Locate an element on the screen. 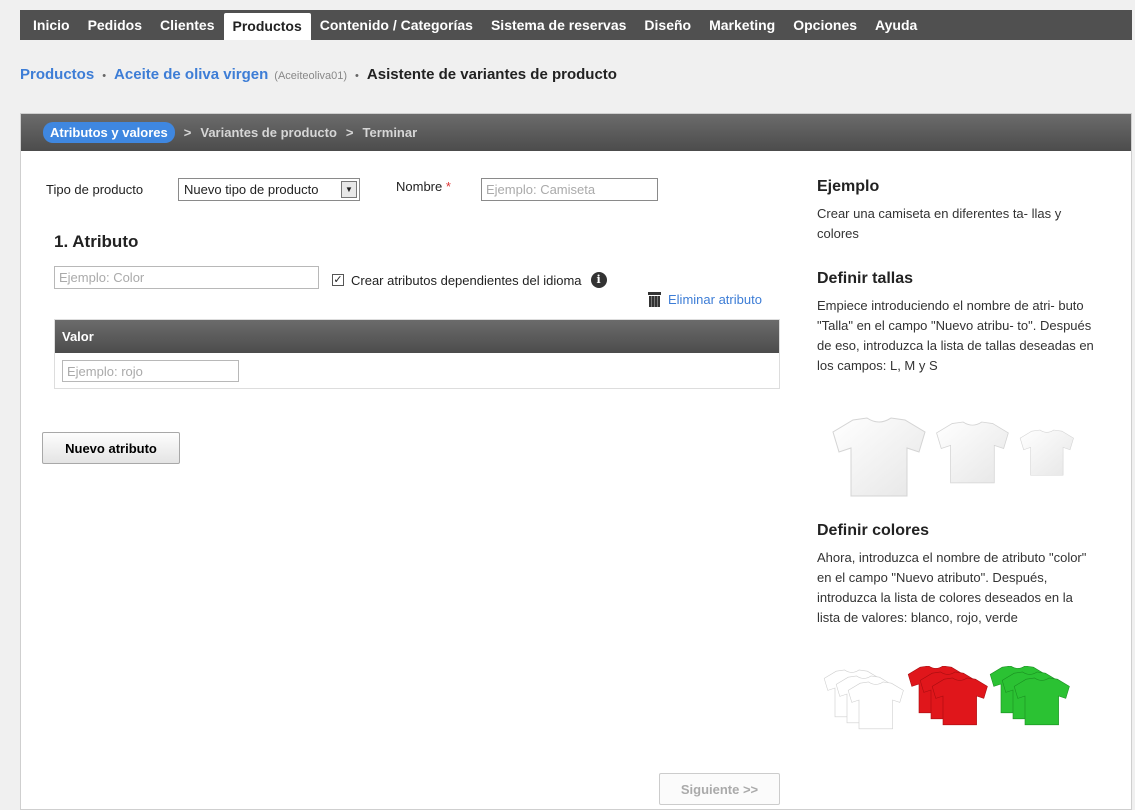  nav-sistema-reservas: Sistema de reservas is located at coordinates (558, 25).